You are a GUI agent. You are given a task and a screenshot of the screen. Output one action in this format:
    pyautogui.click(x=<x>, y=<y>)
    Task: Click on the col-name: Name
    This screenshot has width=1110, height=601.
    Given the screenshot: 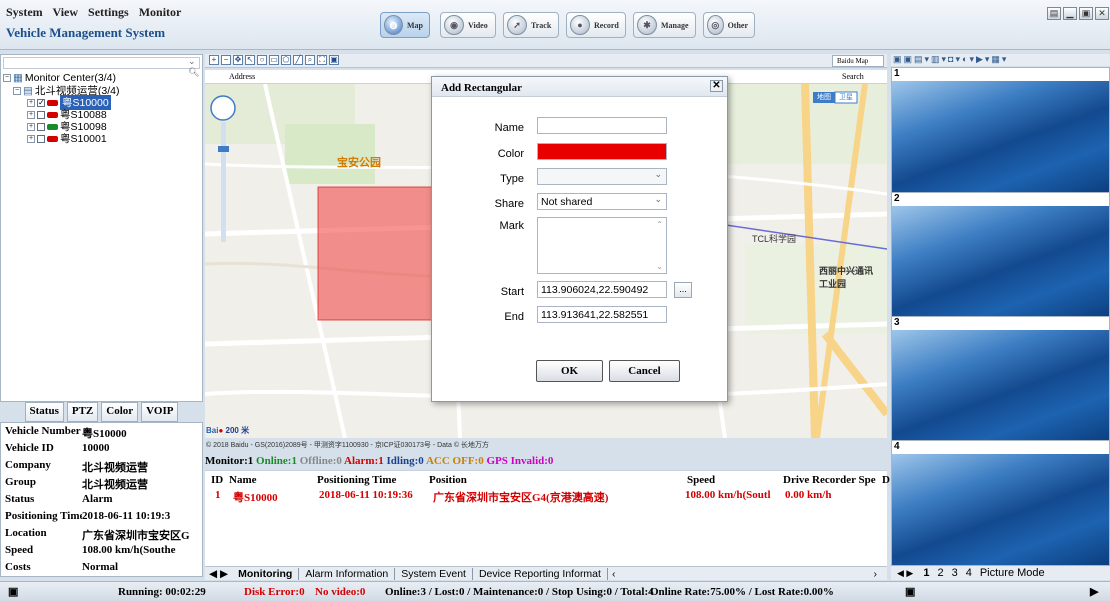 What is the action you would take?
    pyautogui.click(x=243, y=480)
    